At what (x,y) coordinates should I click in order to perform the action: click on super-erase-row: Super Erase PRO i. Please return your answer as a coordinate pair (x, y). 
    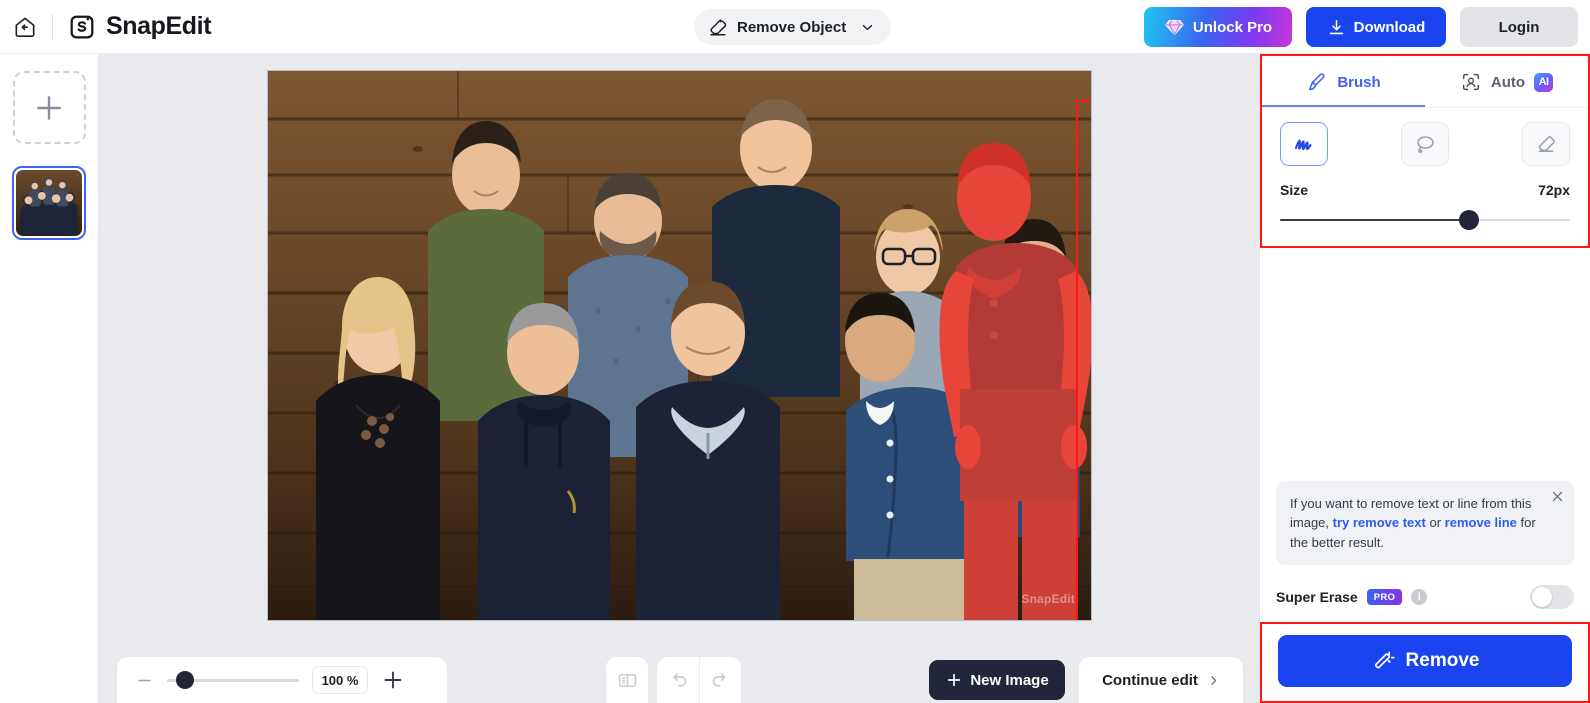
    Looking at the image, I should click on (1425, 600).